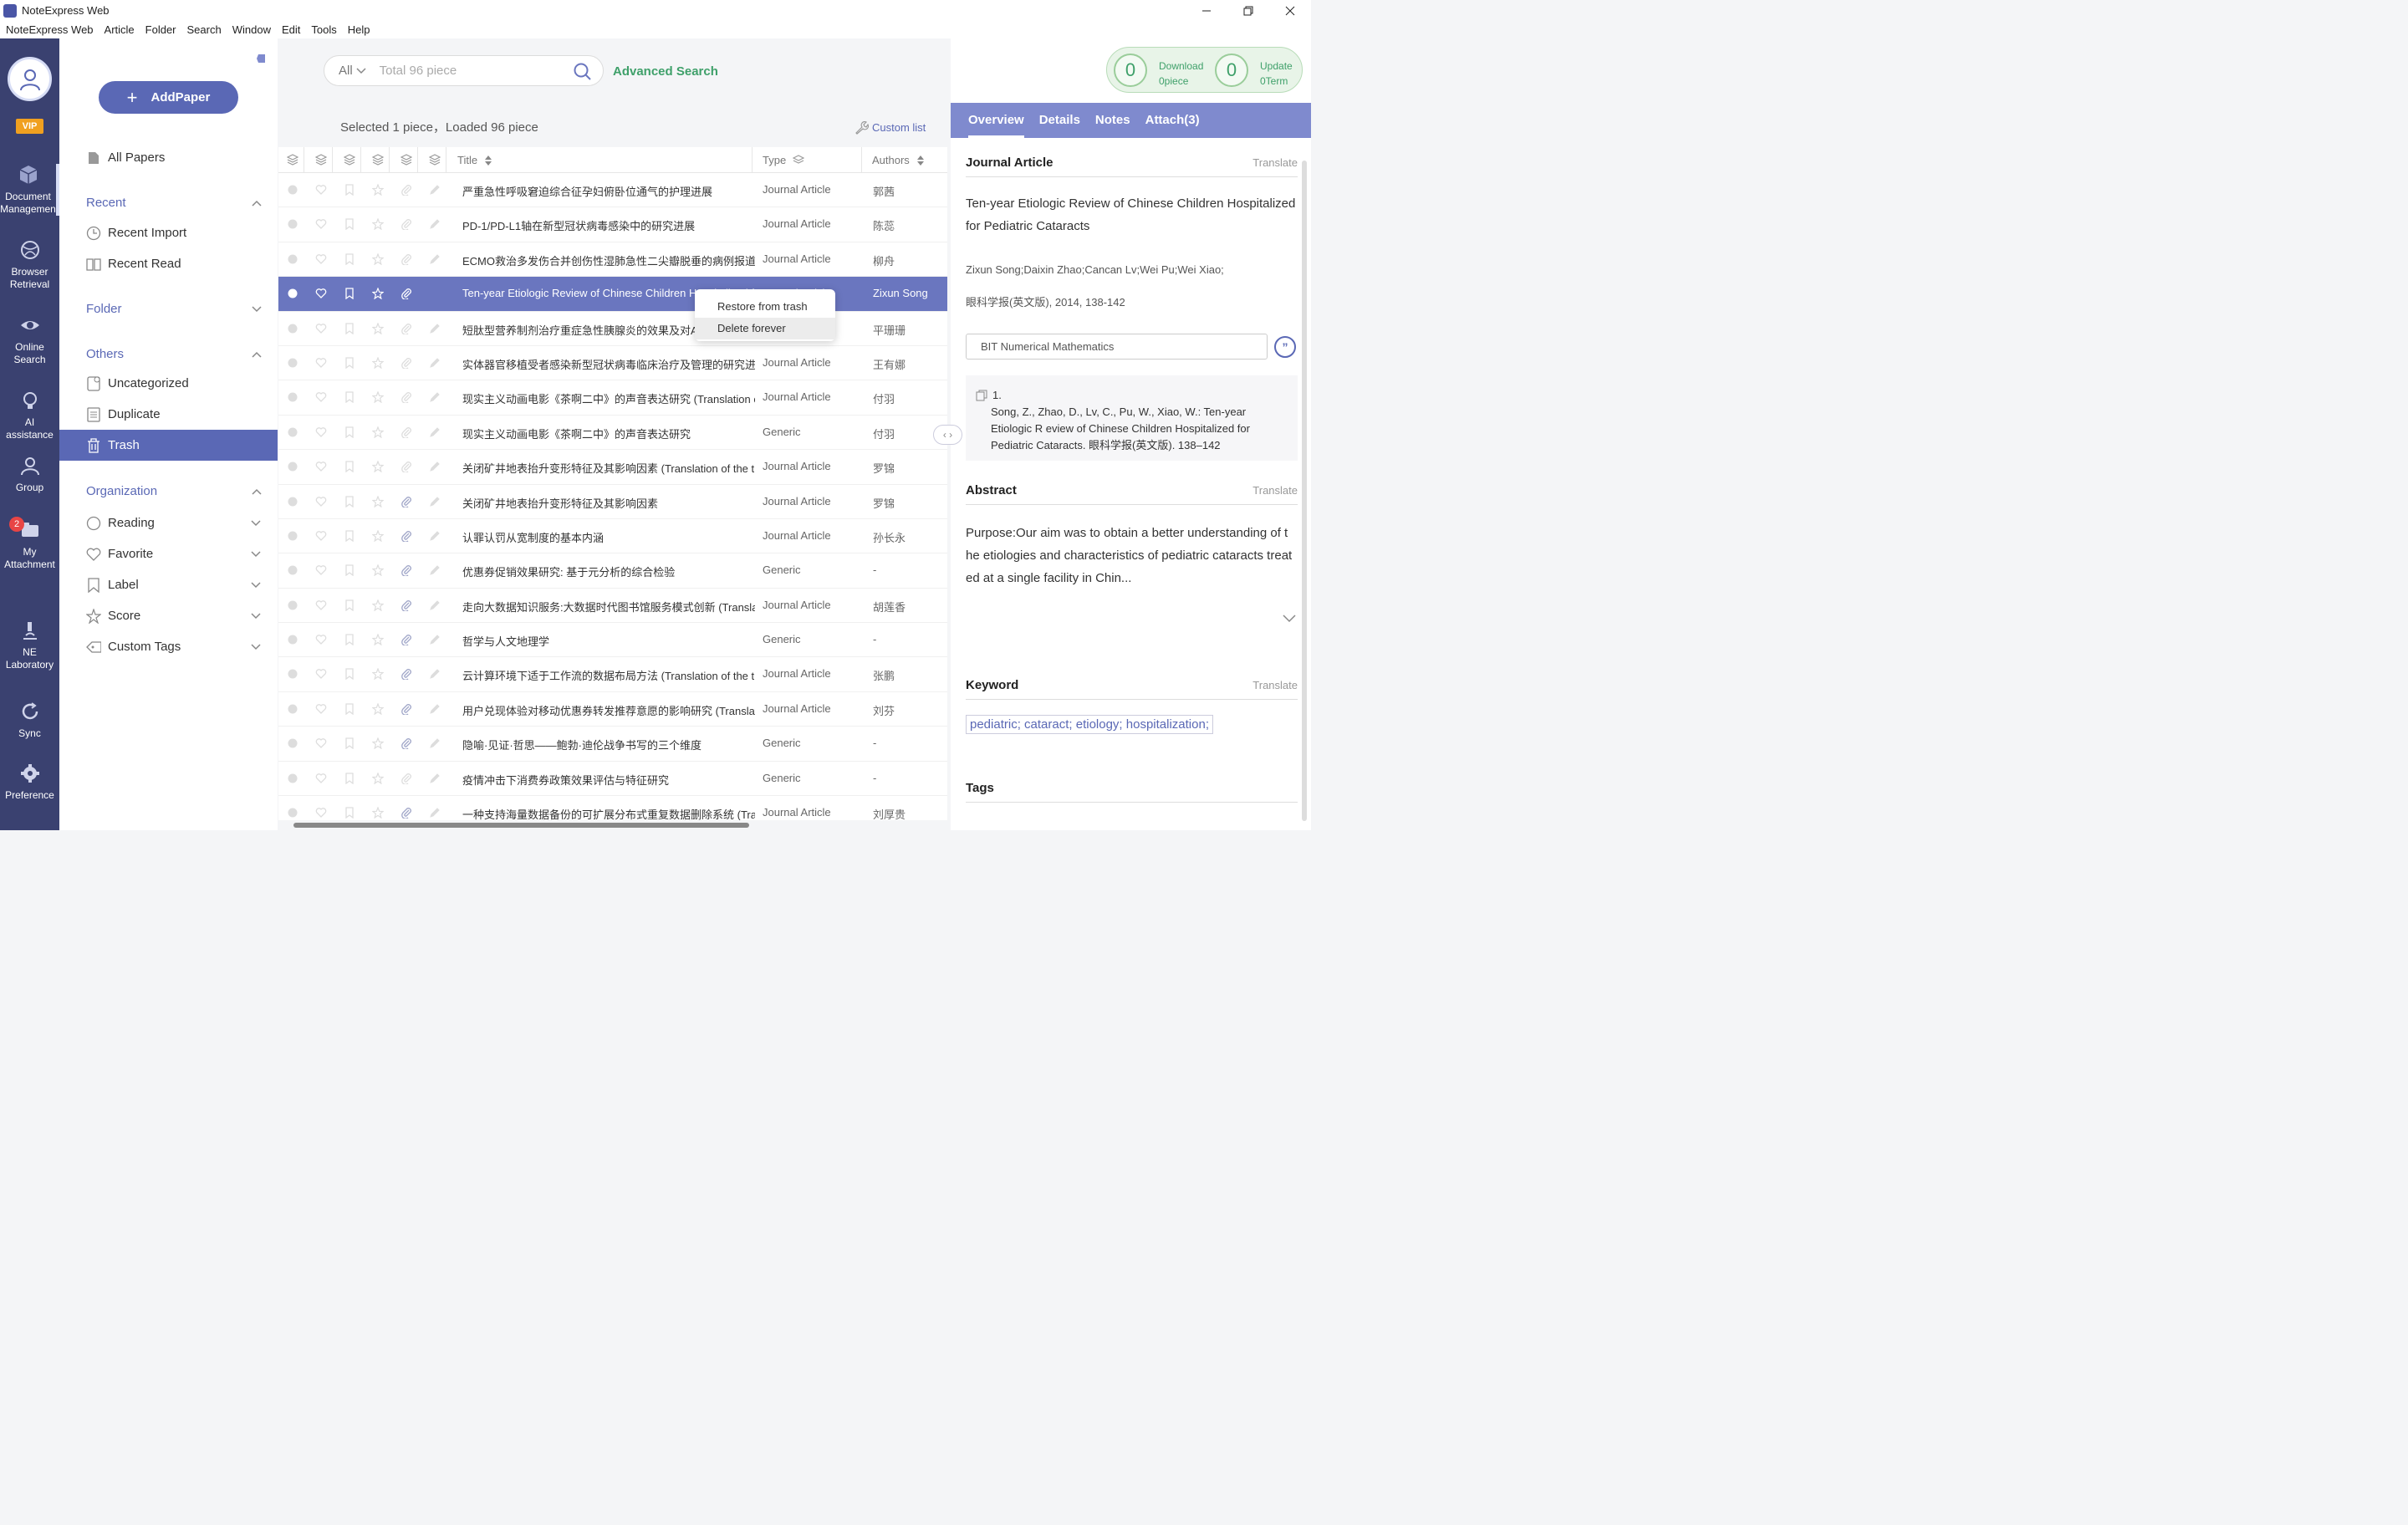  Describe the element at coordinates (174, 491) in the screenshot. I see `section-organization: Organization` at that location.